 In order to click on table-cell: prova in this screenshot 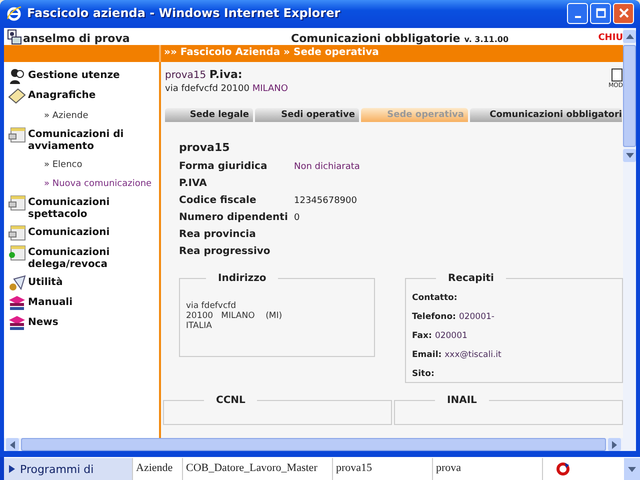, I will do `click(487, 469)`.